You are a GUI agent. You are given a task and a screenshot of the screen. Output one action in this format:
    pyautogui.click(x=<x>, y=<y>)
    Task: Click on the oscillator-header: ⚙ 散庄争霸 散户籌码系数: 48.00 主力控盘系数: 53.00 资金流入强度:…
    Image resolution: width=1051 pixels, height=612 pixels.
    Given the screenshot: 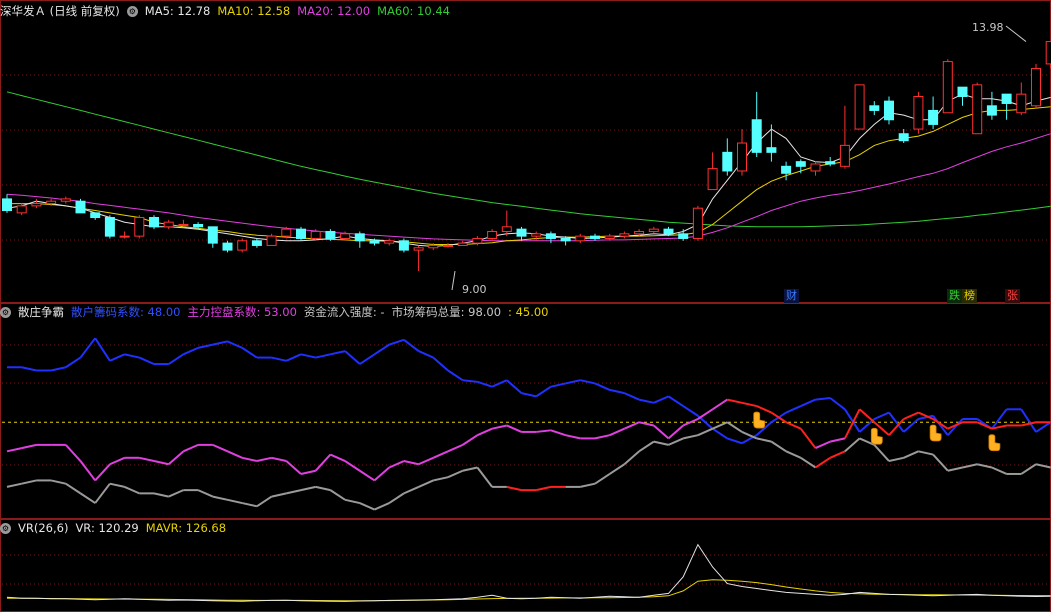 What is the action you would take?
    pyautogui.click(x=278, y=312)
    